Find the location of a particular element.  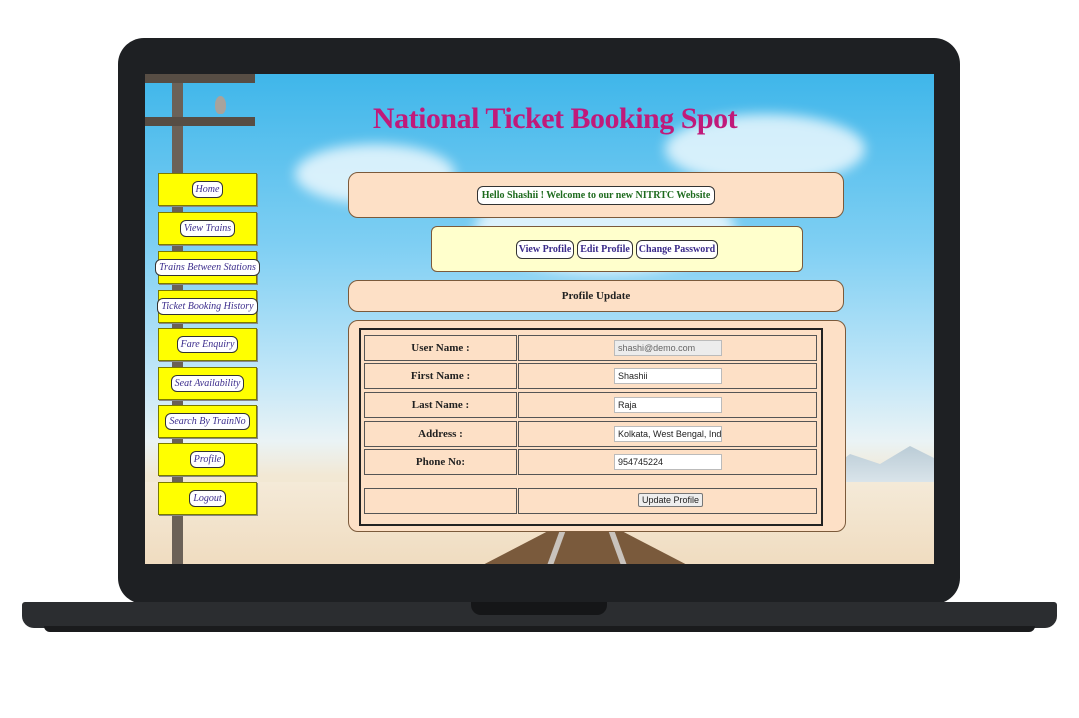

phone-field: 954745224 is located at coordinates (668, 462).